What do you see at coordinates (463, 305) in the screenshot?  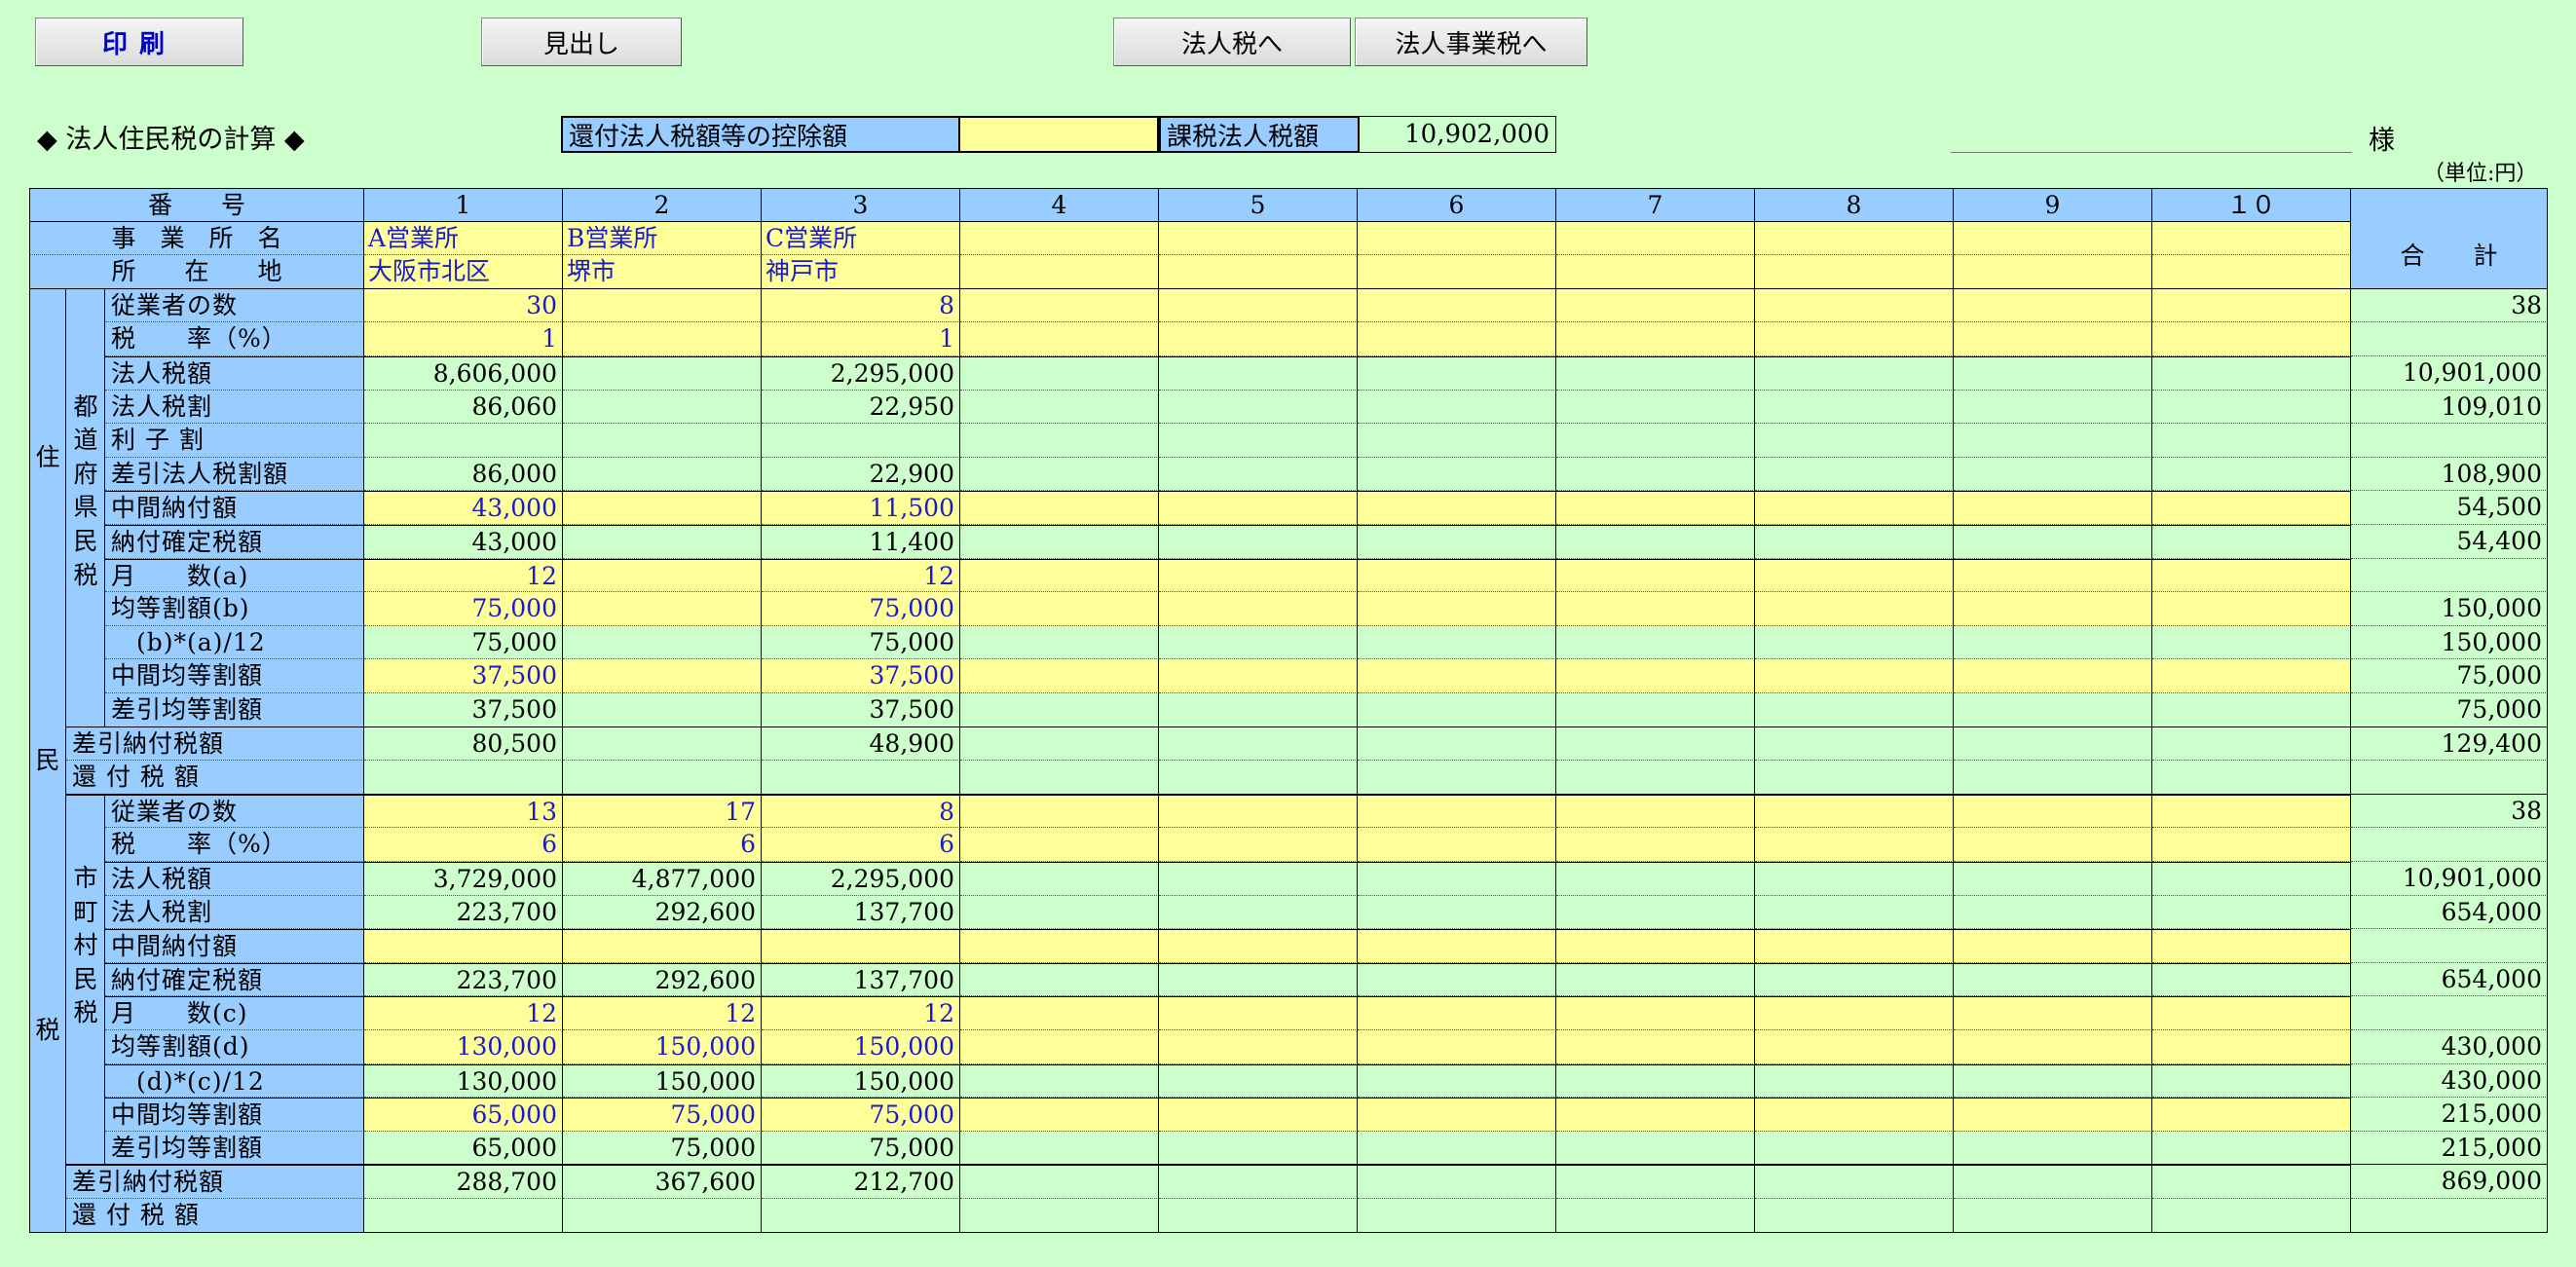 I see `row-1-col-1: 30` at bounding box center [463, 305].